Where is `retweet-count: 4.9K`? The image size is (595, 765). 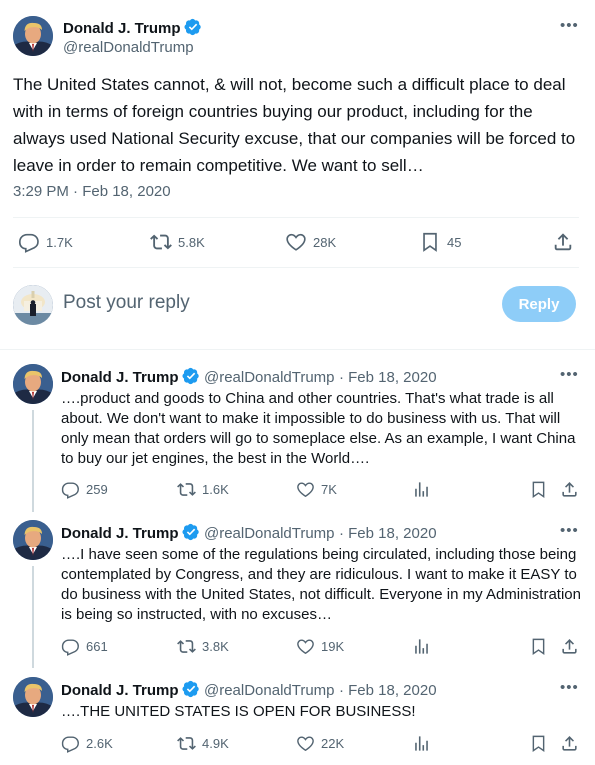
retweet-count: 4.9K is located at coordinates (215, 743).